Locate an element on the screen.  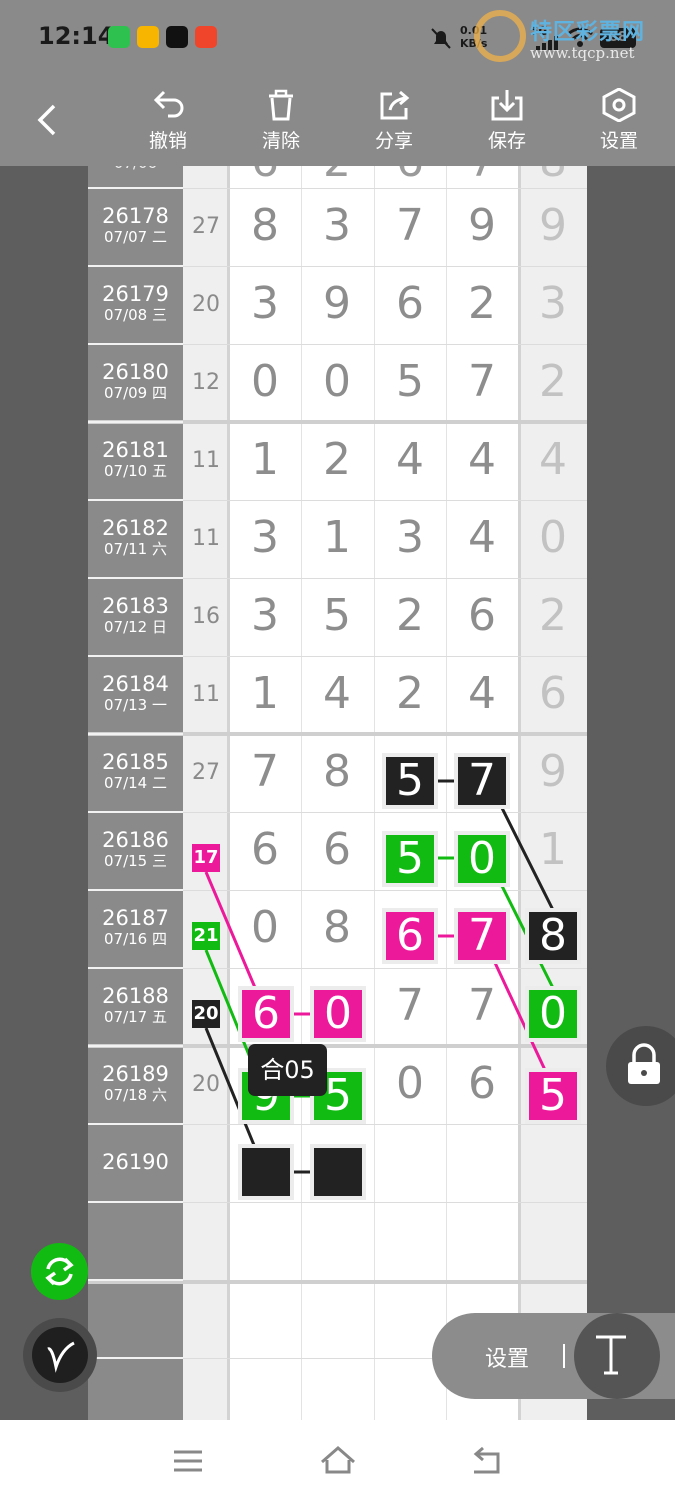
clear-label: 清除 is located at coordinates (280, 141).